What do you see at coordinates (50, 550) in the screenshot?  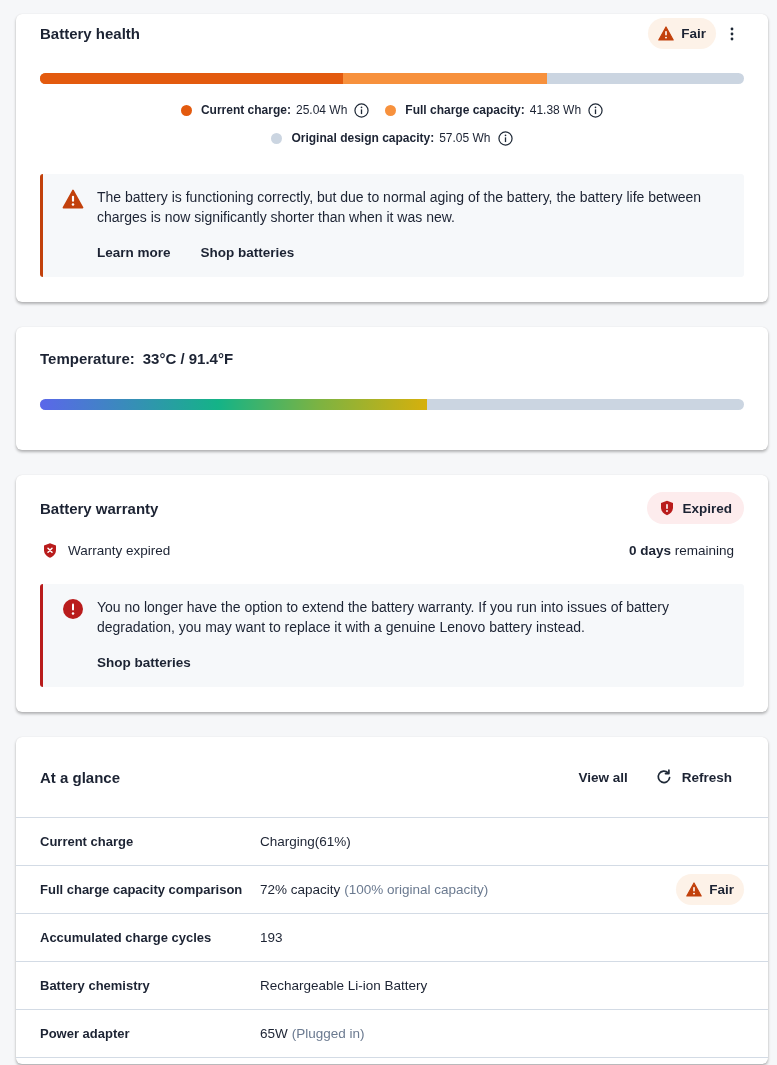 I see `shield-x-icon` at bounding box center [50, 550].